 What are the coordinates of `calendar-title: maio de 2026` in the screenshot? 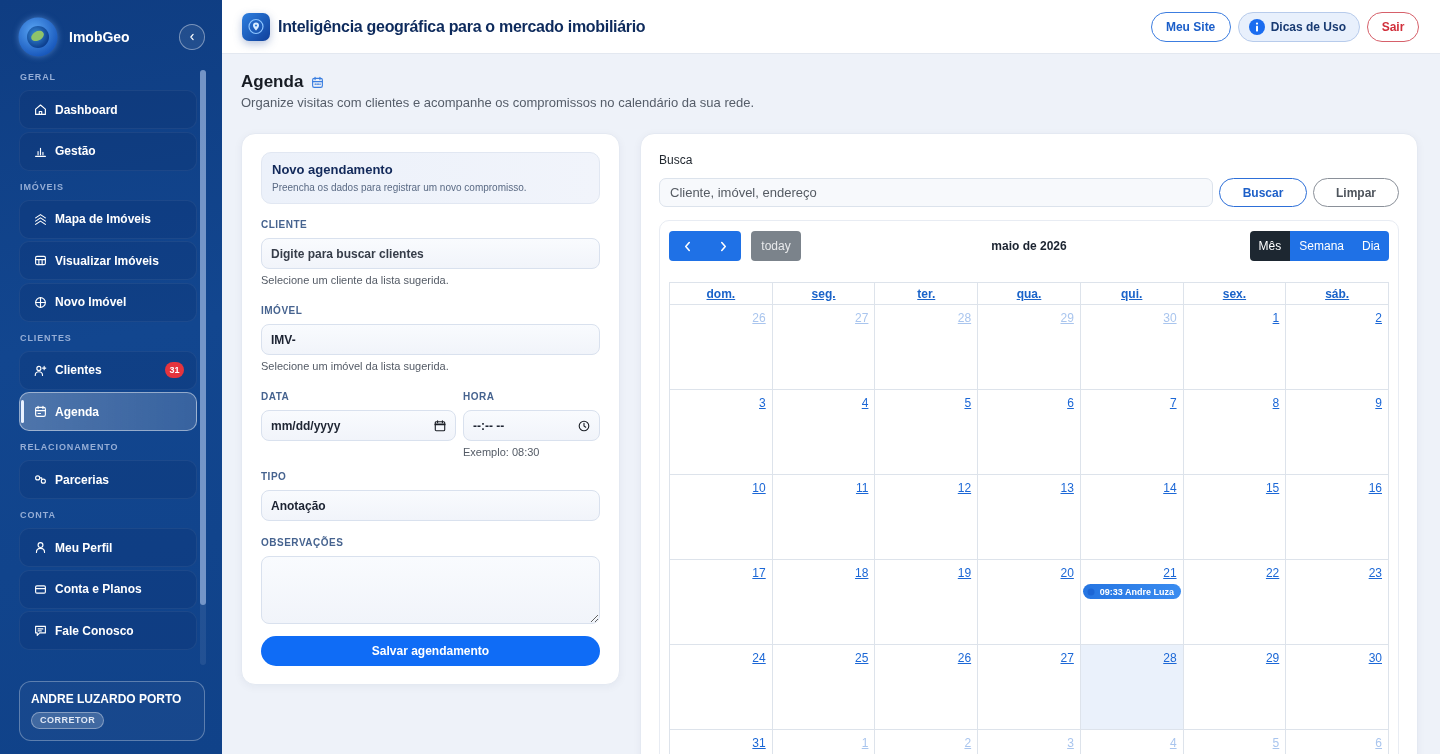 It's located at (1029, 246).